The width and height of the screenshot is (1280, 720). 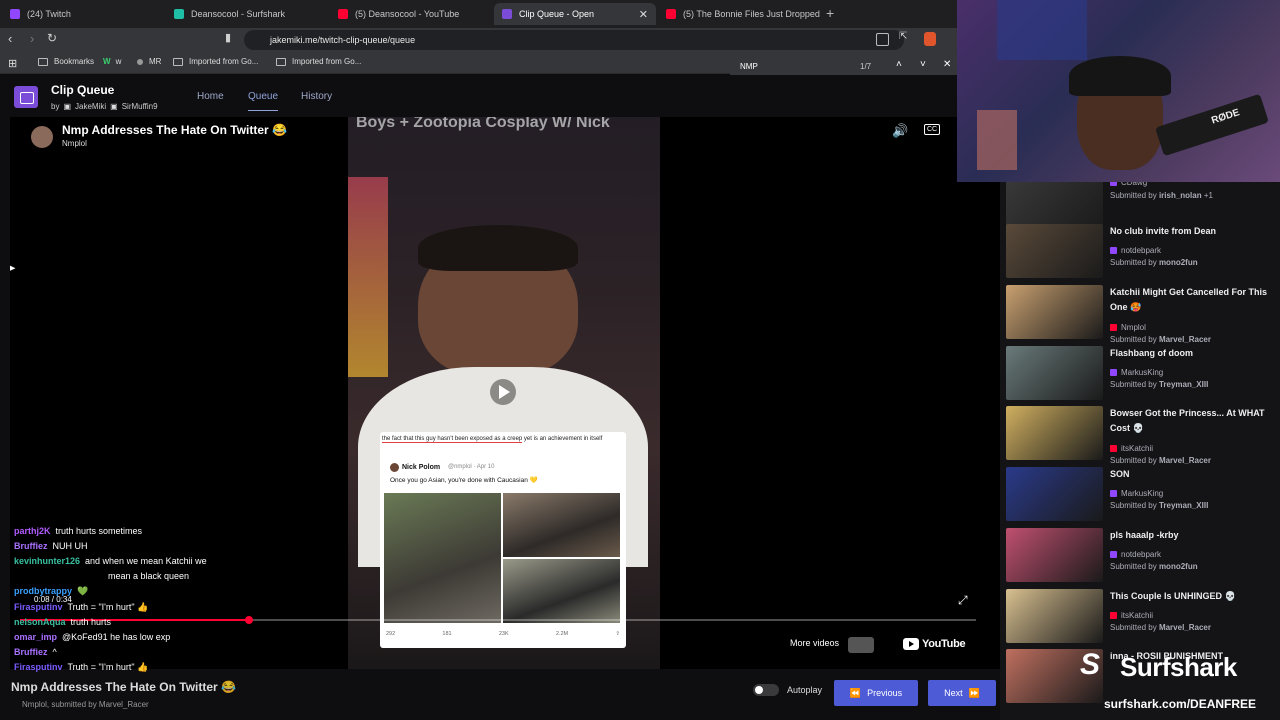 I want to click on captions-icon: CC, so click(x=932, y=129).